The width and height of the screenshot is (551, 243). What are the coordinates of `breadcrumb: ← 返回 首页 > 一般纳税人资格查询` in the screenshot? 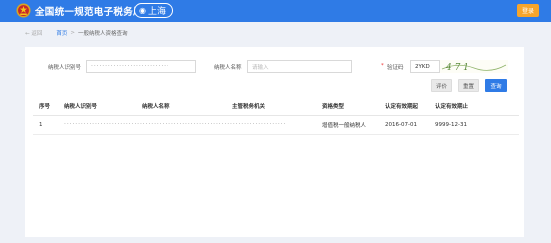 It's located at (76, 32).